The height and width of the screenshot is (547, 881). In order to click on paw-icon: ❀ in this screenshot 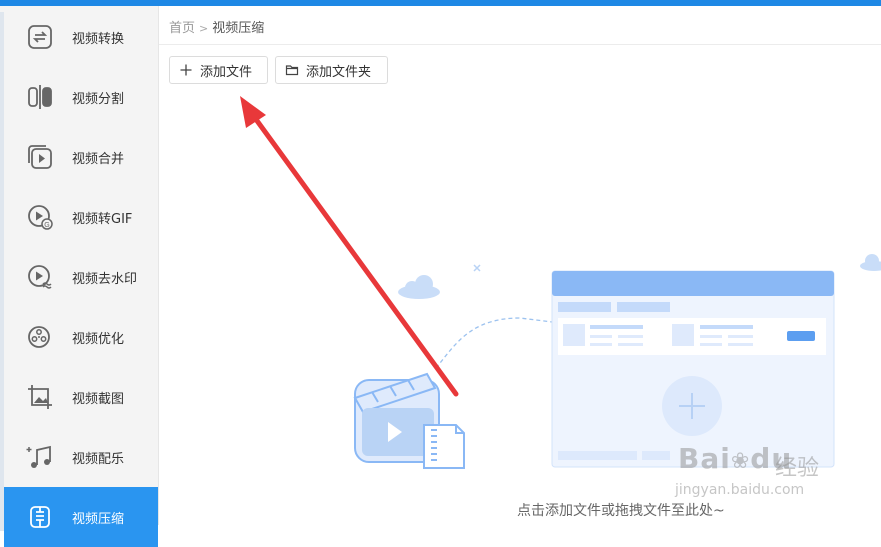, I will do `click(740, 461)`.